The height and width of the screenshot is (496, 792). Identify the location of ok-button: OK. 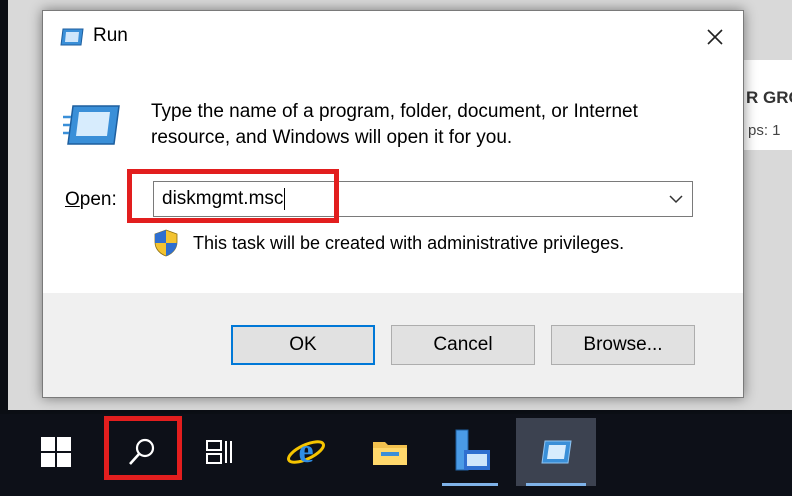
(303, 345).